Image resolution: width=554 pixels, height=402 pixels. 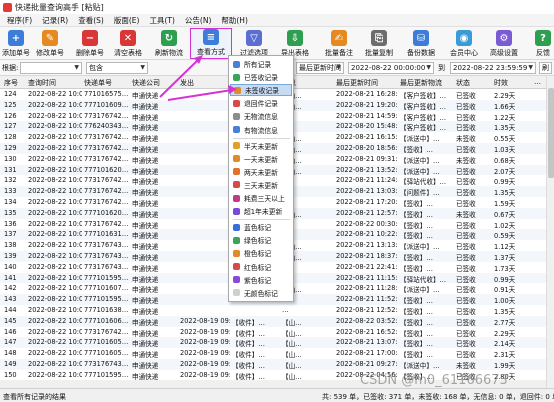 I want to click on table-cell: 138, so click(x=10, y=245).